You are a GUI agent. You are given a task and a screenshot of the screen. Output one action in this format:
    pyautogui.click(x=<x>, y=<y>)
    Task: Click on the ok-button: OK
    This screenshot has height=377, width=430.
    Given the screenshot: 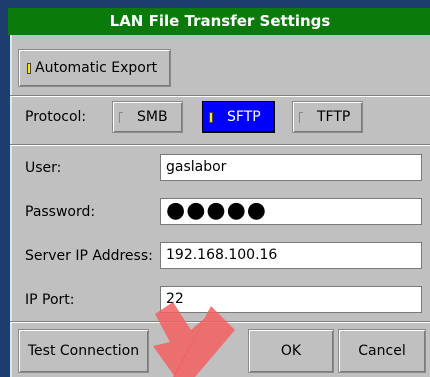 What is the action you would take?
    pyautogui.click(x=291, y=351)
    